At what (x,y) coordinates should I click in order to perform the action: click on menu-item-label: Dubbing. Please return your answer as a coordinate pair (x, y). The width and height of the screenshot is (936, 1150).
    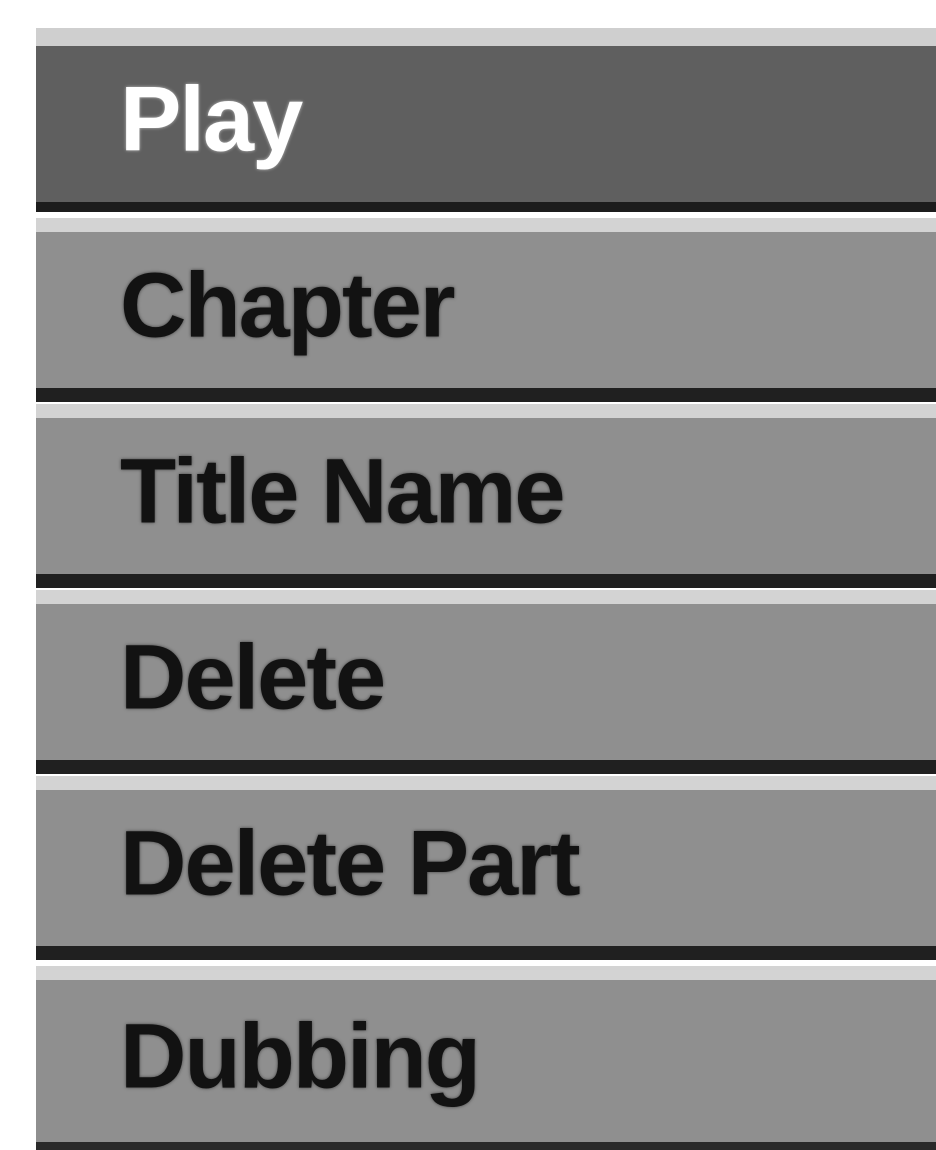
    Looking at the image, I should click on (300, 1056).